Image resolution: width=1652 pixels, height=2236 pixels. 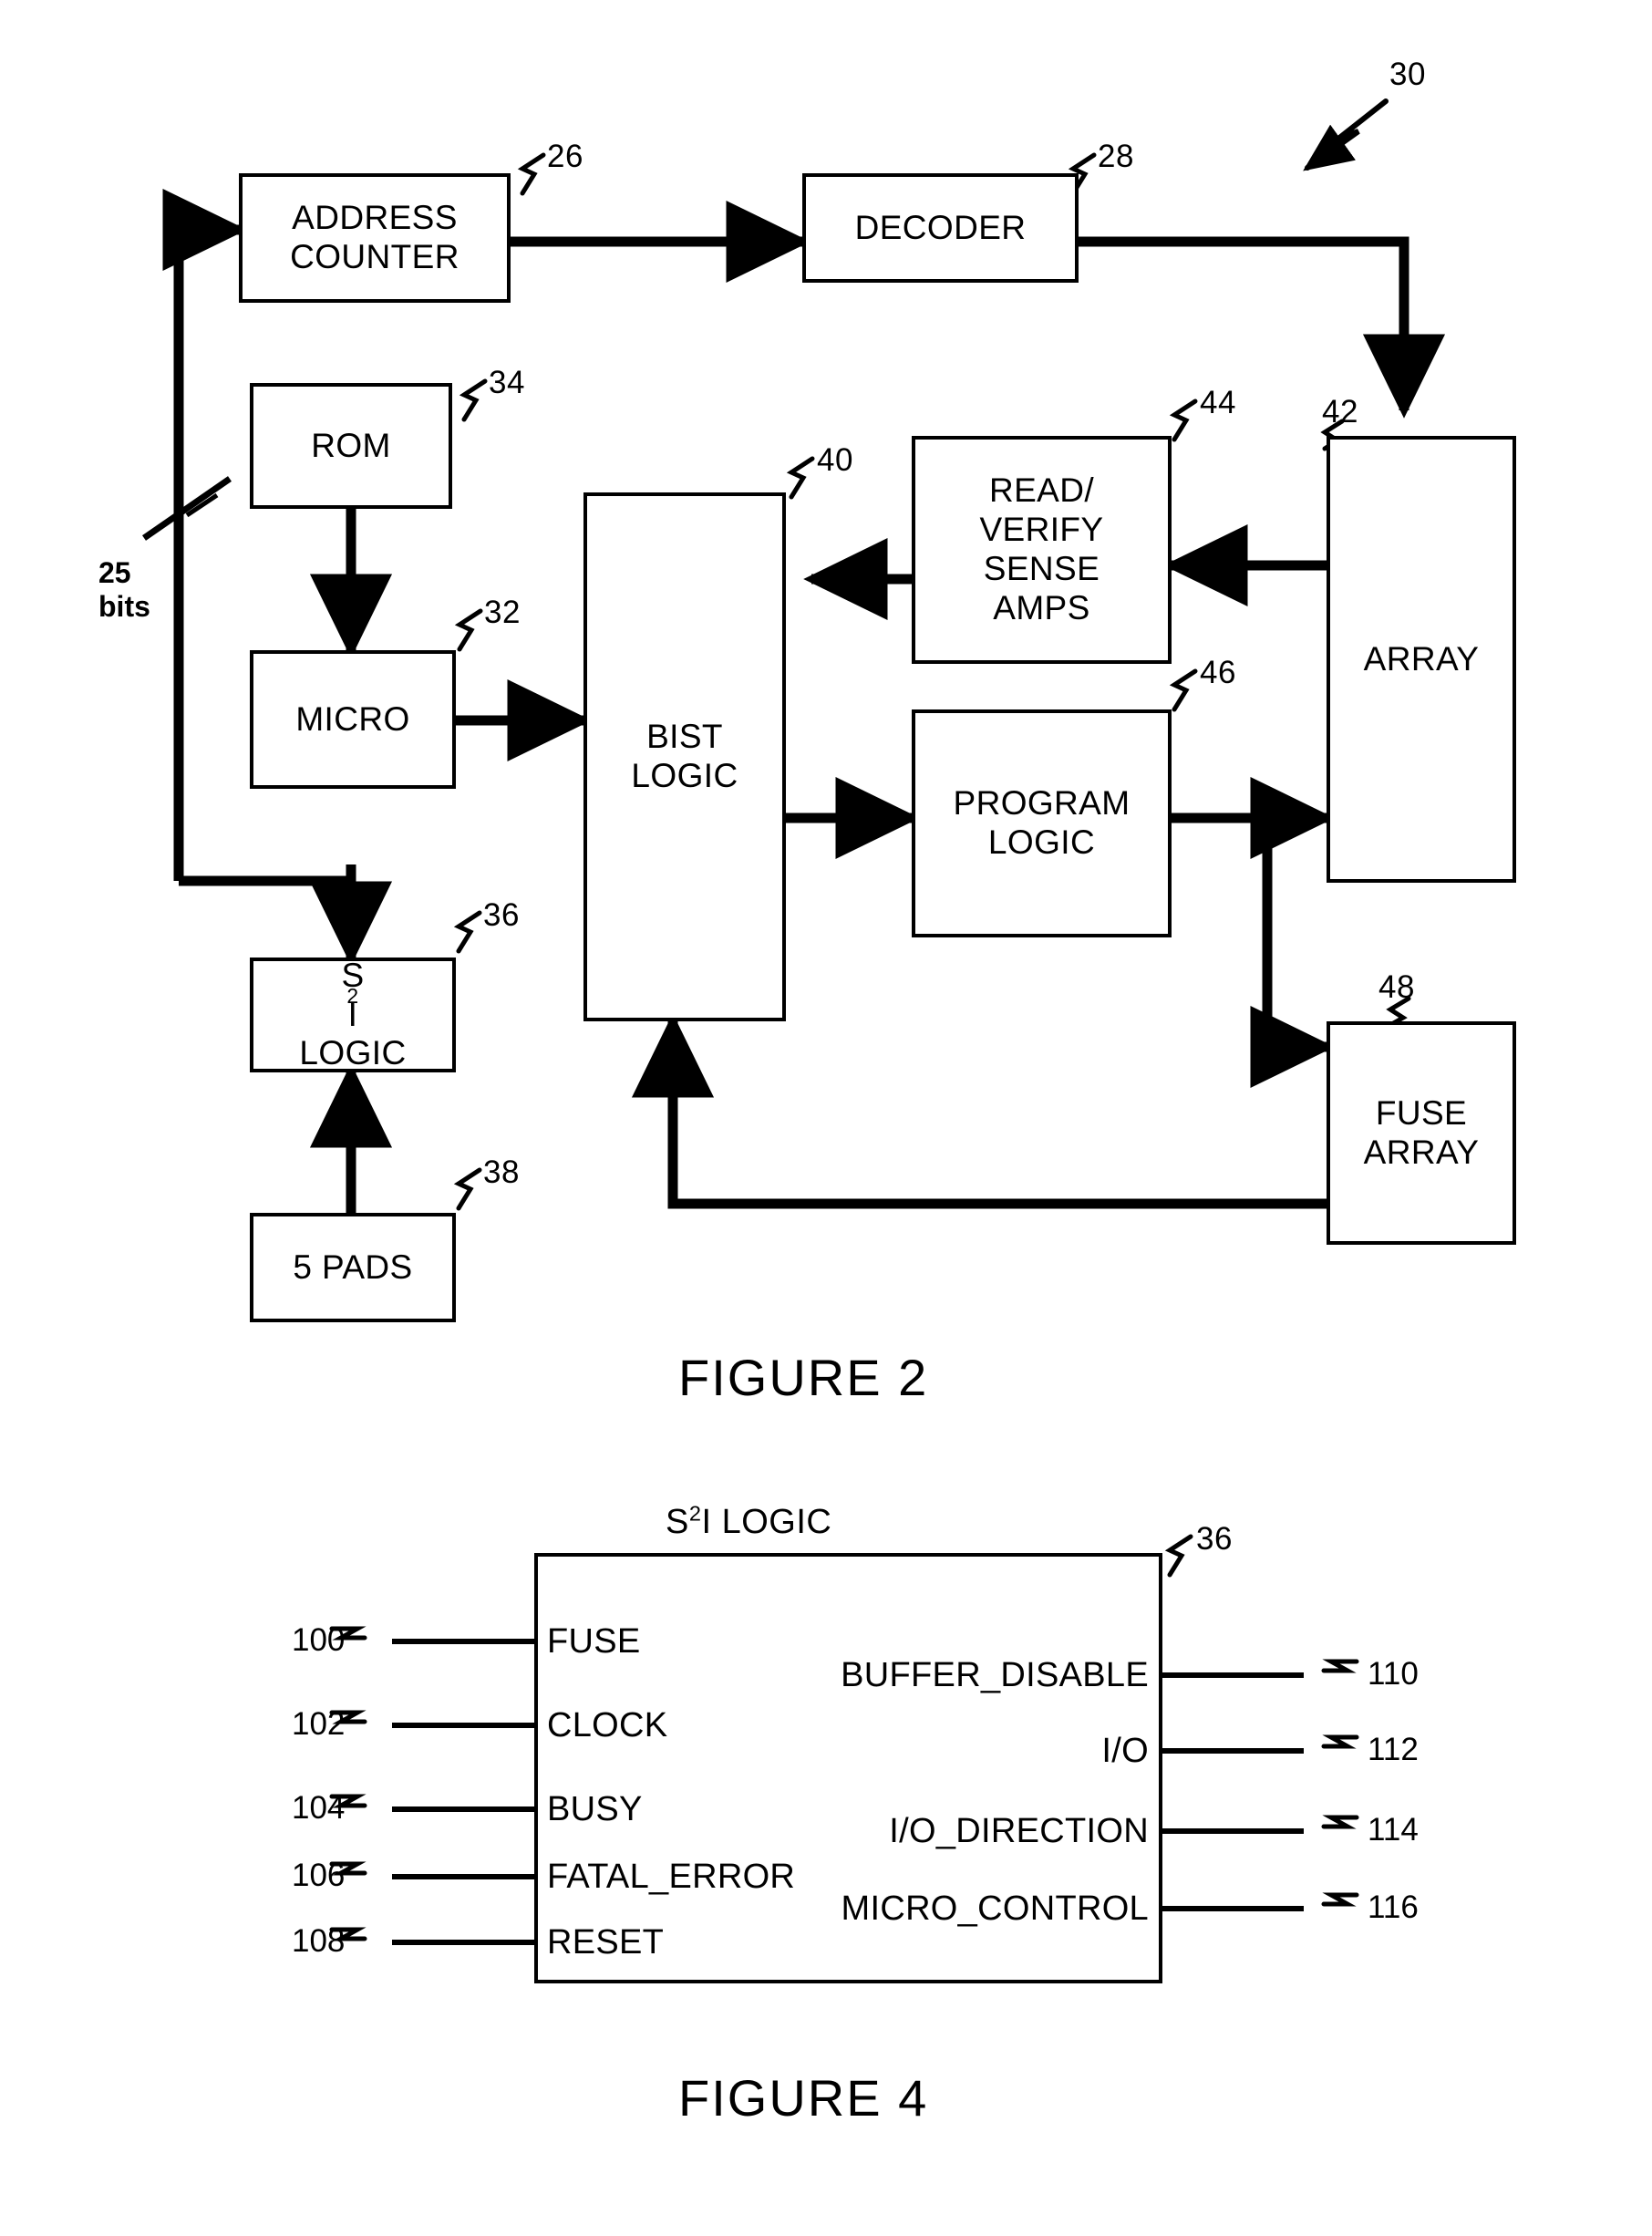 What do you see at coordinates (374, 256) in the screenshot?
I see `address-counter-label-line2: COUNTER` at bounding box center [374, 256].